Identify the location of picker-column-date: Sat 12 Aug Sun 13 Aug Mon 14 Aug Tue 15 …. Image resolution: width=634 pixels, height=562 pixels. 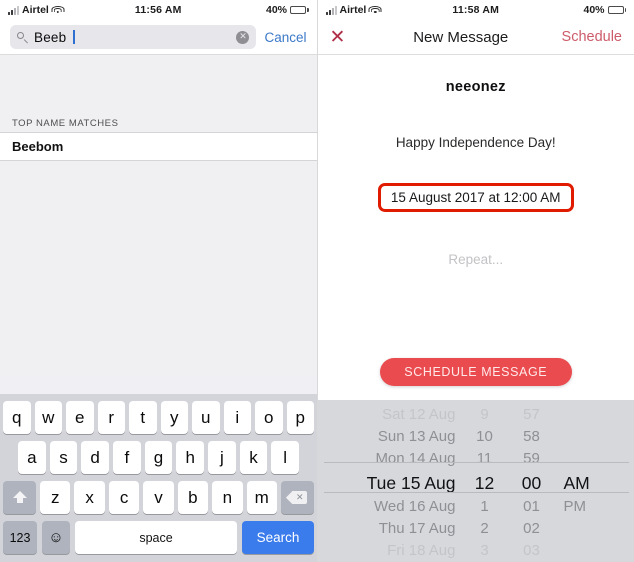
(390, 483).